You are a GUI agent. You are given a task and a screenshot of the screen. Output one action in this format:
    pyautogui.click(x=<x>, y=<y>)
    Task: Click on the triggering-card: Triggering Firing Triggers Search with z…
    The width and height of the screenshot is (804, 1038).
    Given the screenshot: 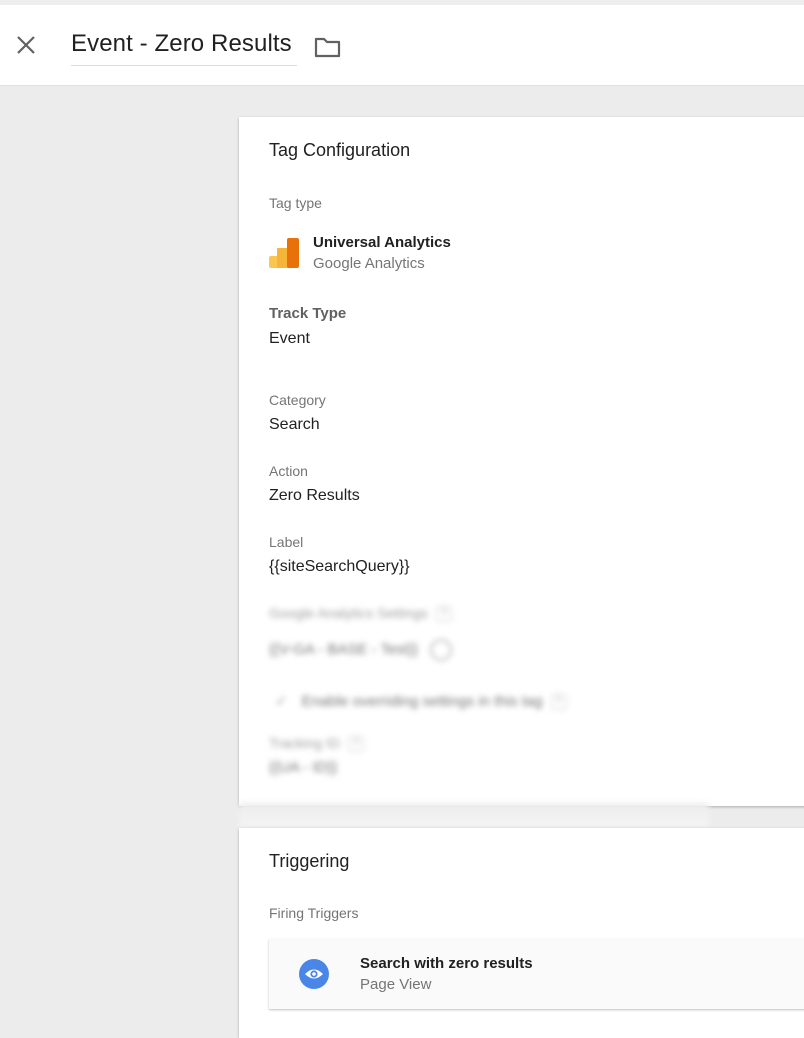 What is the action you would take?
    pyautogui.click(x=521, y=933)
    